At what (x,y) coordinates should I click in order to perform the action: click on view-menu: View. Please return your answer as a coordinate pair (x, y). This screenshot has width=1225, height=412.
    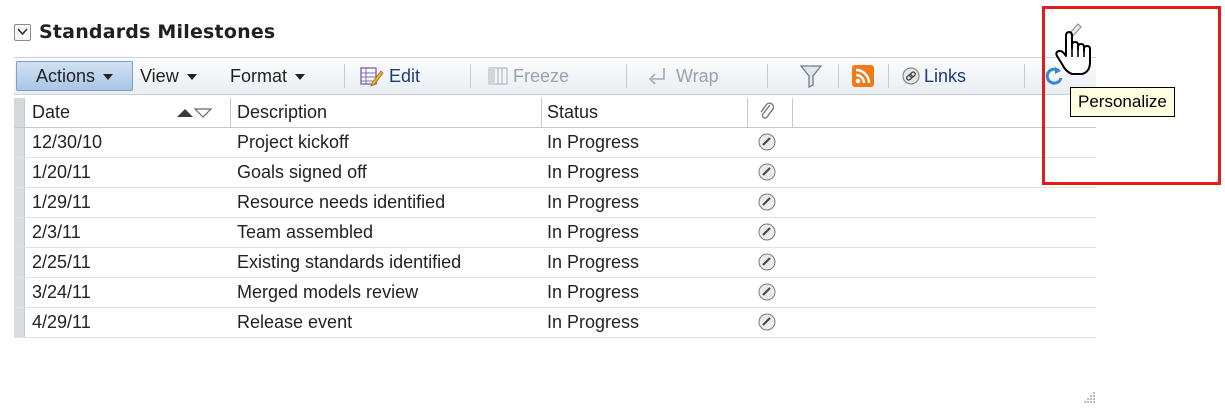
    Looking at the image, I should click on (168, 76).